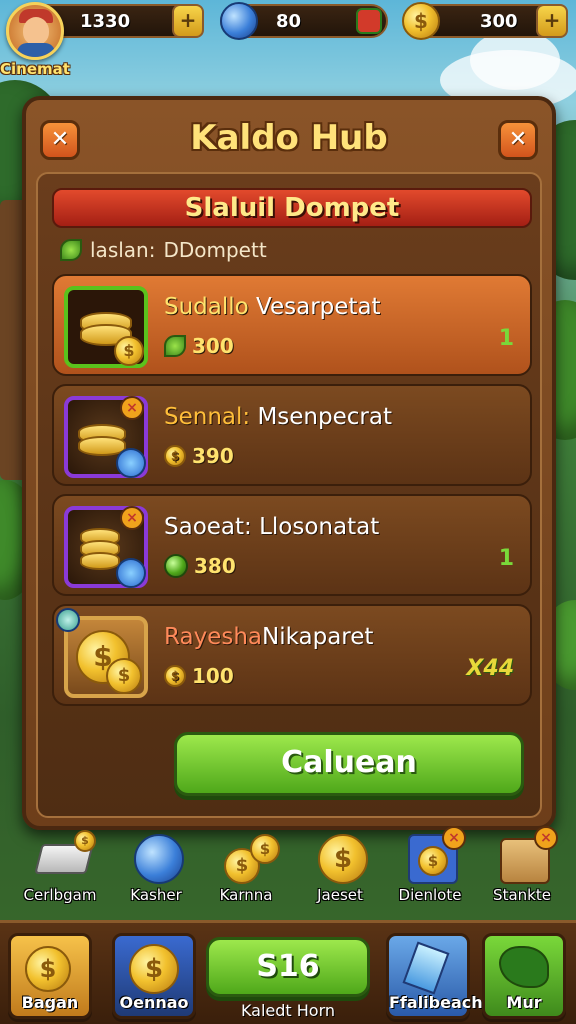 The height and width of the screenshot is (1024, 576). Describe the element at coordinates (159, 859) in the screenshot. I see `blue-gem-icon` at that location.